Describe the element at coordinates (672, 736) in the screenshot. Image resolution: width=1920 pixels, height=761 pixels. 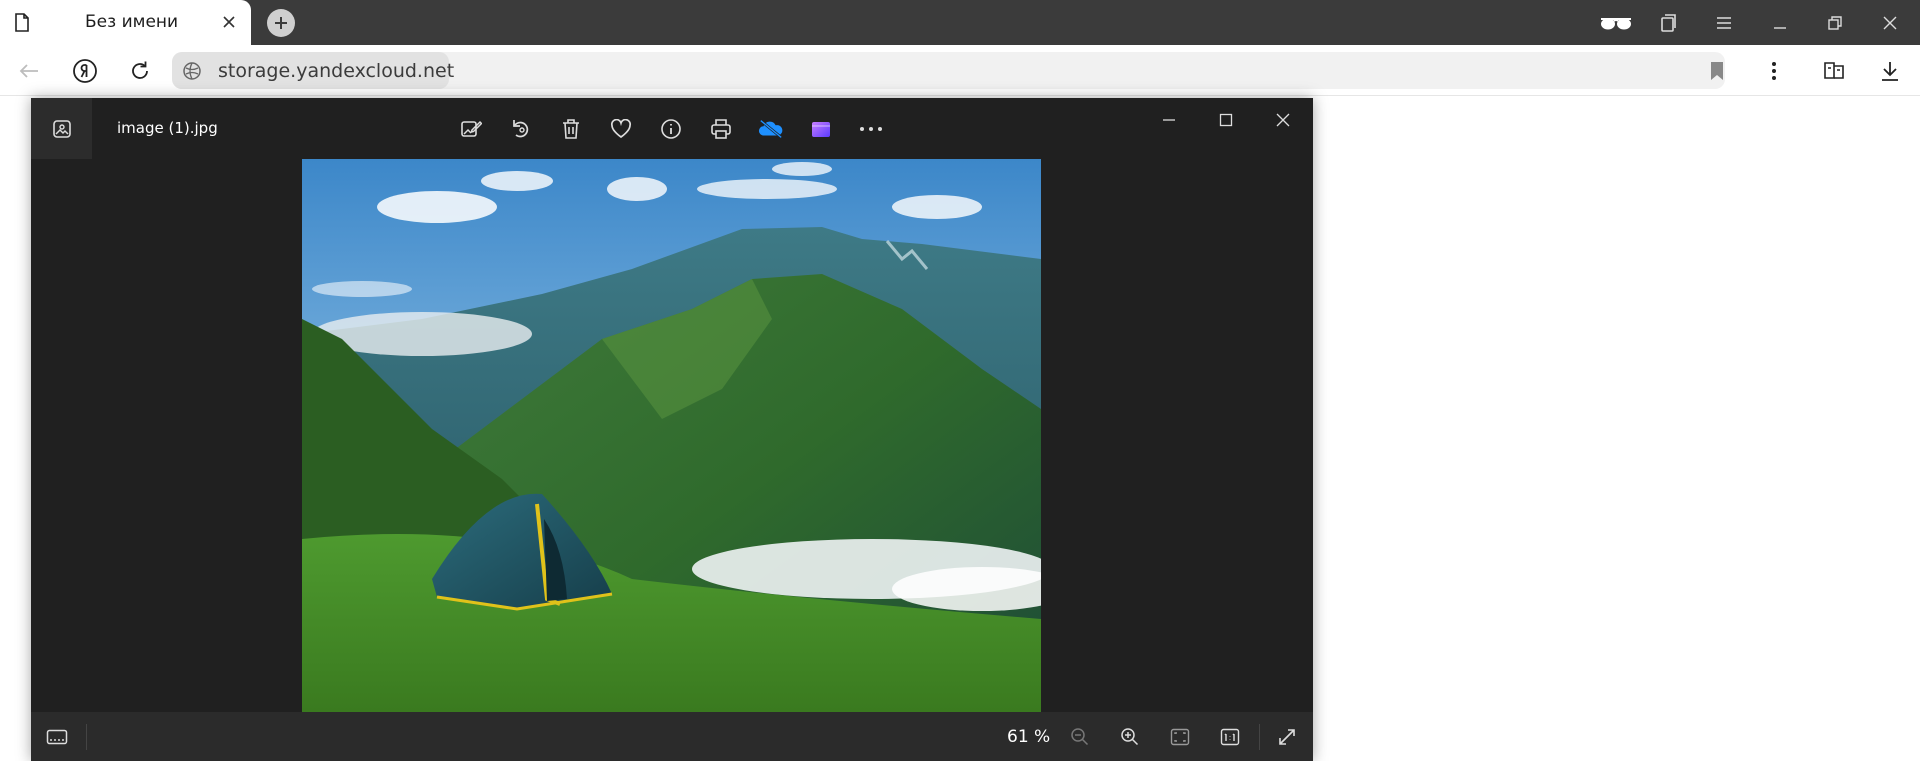
I see `photos-bottom-bar: 61 %` at that location.